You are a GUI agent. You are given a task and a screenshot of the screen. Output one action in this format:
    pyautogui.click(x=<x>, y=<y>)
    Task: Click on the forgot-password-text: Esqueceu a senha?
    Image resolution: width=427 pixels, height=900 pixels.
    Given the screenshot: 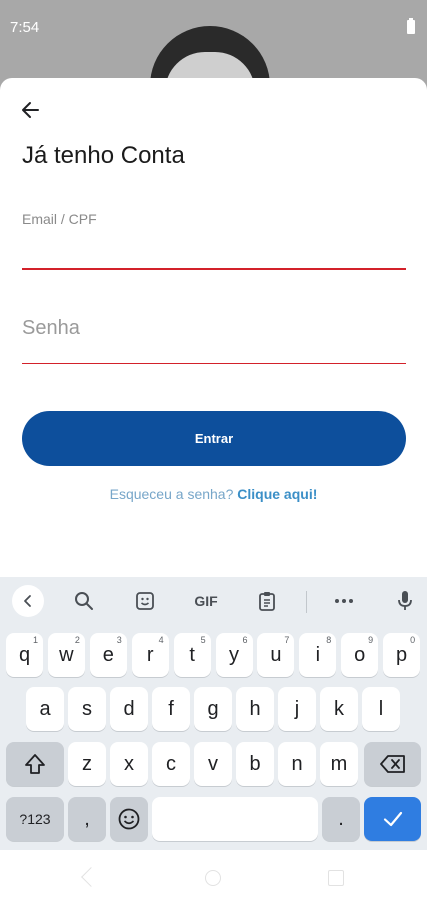 What is the action you would take?
    pyautogui.click(x=171, y=494)
    